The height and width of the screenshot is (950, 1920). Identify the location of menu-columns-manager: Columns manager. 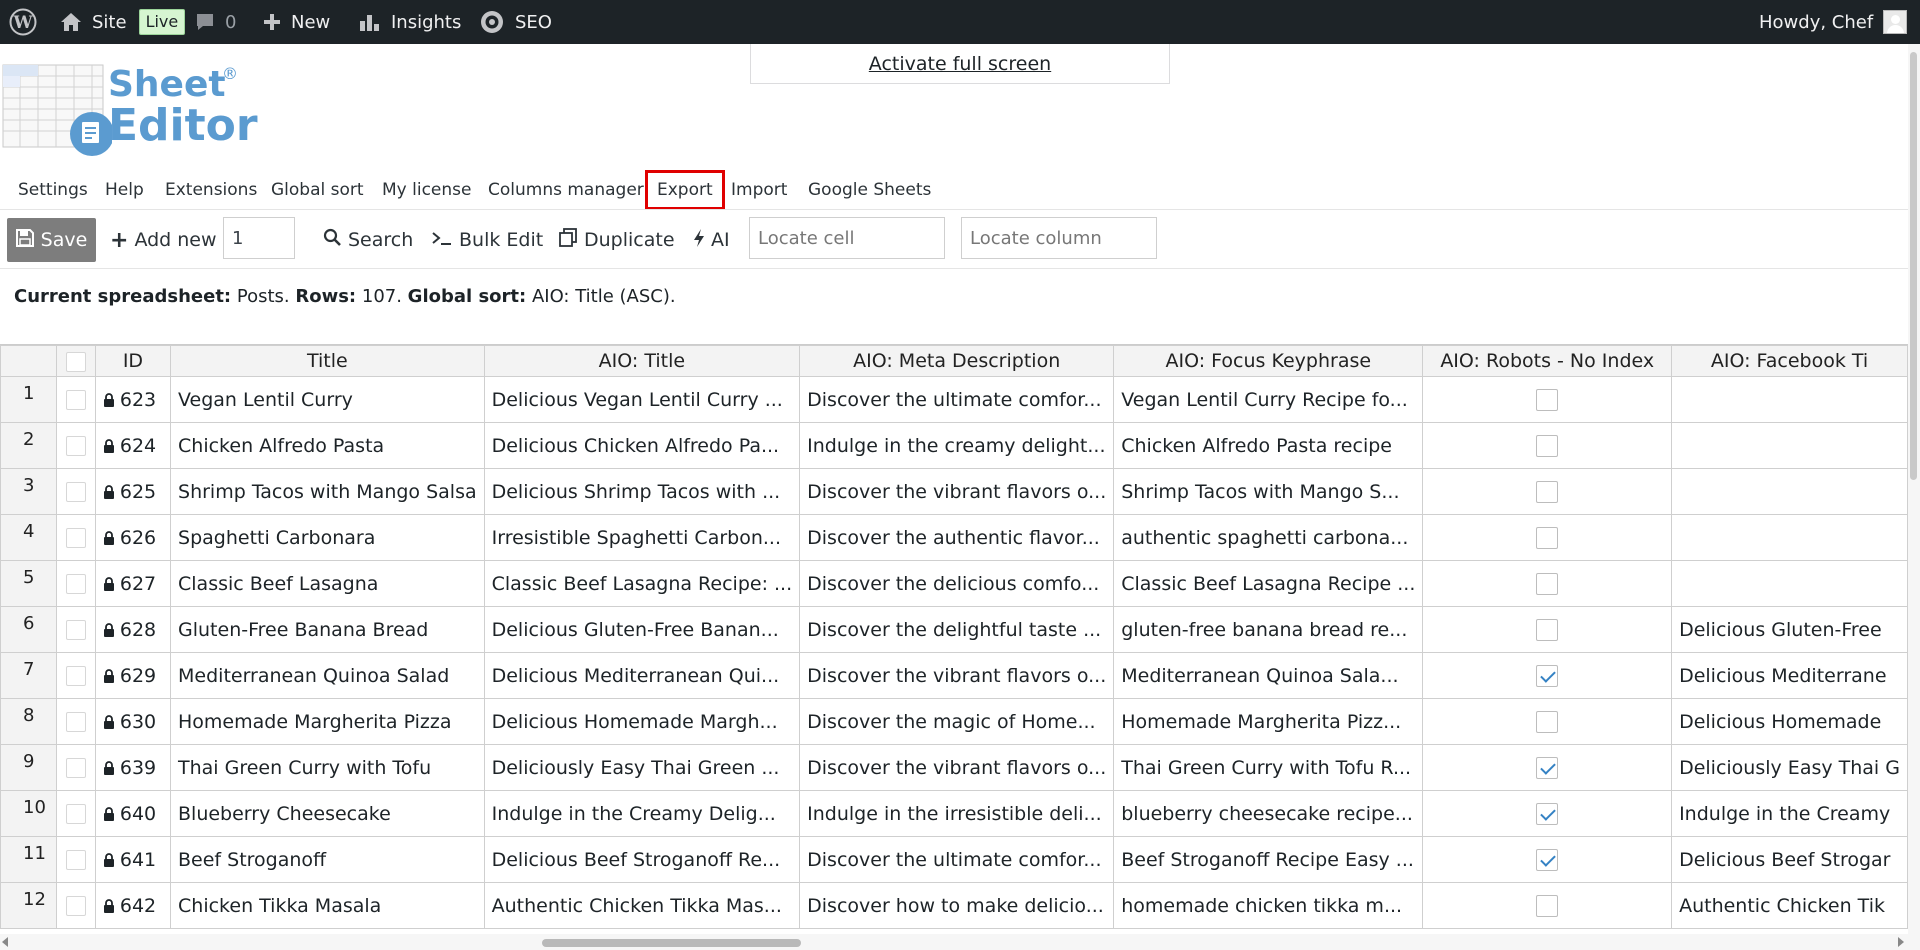
(566, 190).